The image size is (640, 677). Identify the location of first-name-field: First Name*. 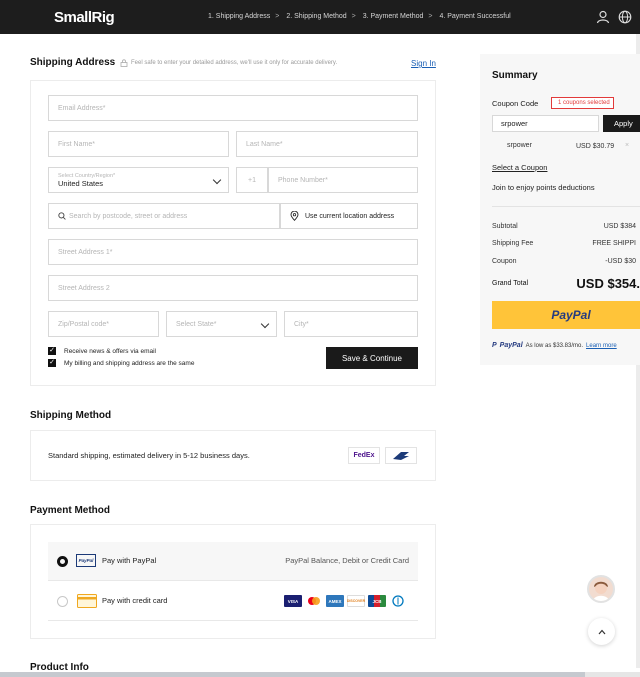
(138, 144).